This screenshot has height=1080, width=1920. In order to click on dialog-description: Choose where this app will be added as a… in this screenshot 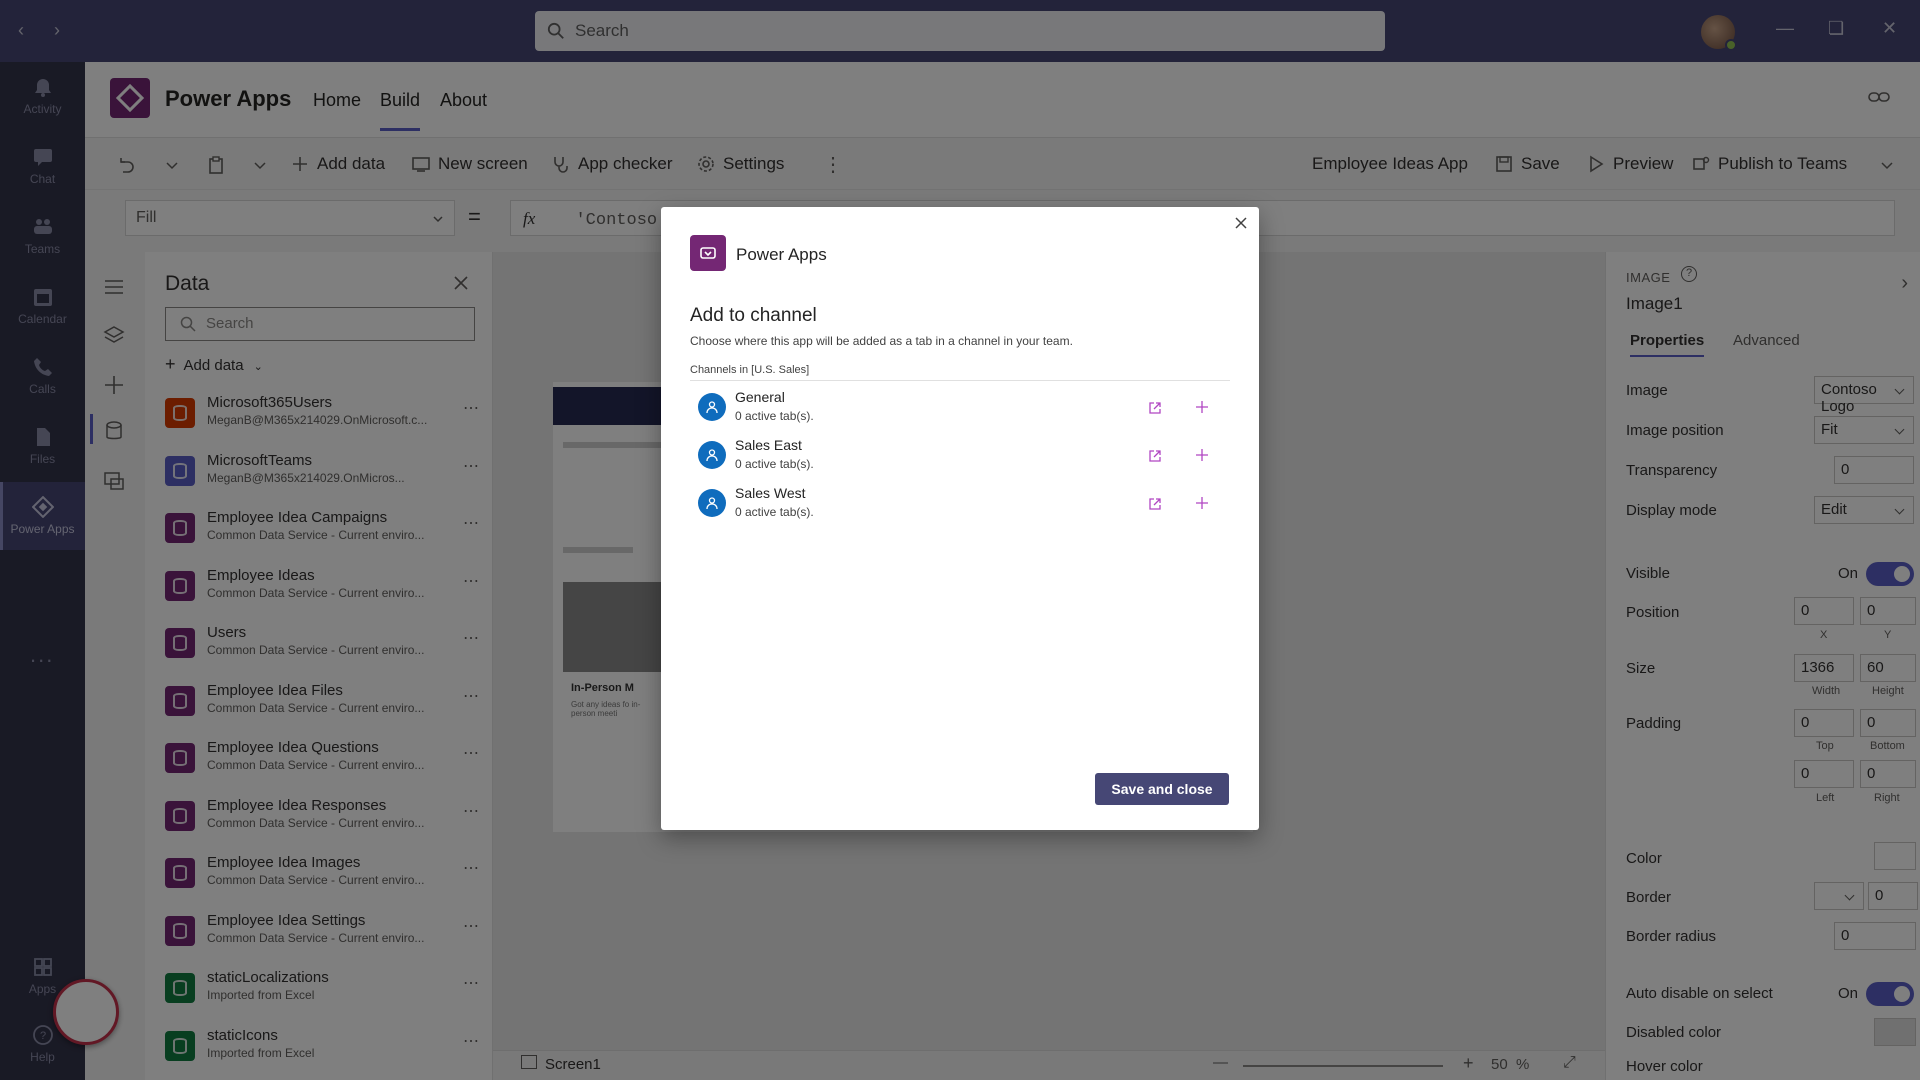, I will do `click(881, 341)`.